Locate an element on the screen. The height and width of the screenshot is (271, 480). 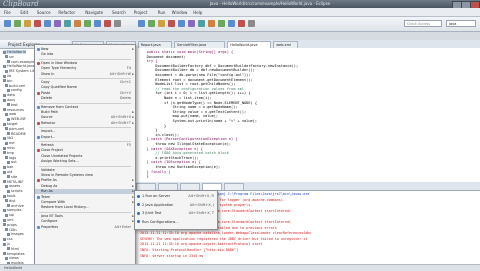
editor-tab: web.xml is located at coordinates (285, 44).